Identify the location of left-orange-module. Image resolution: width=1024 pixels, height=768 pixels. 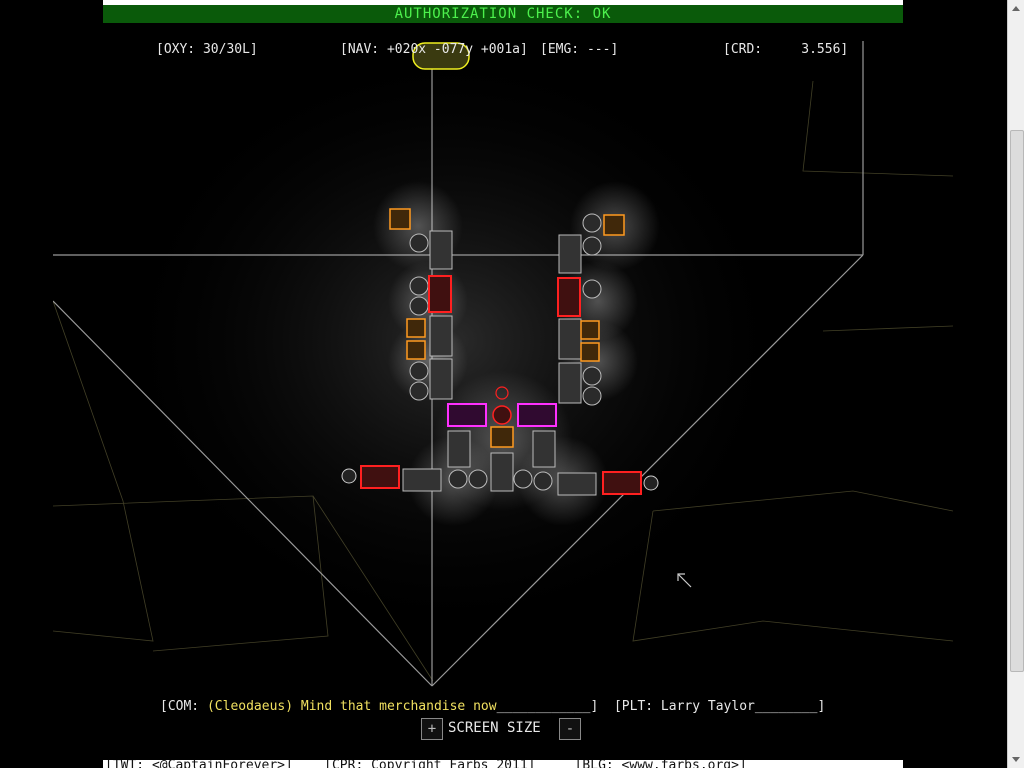
(400, 219).